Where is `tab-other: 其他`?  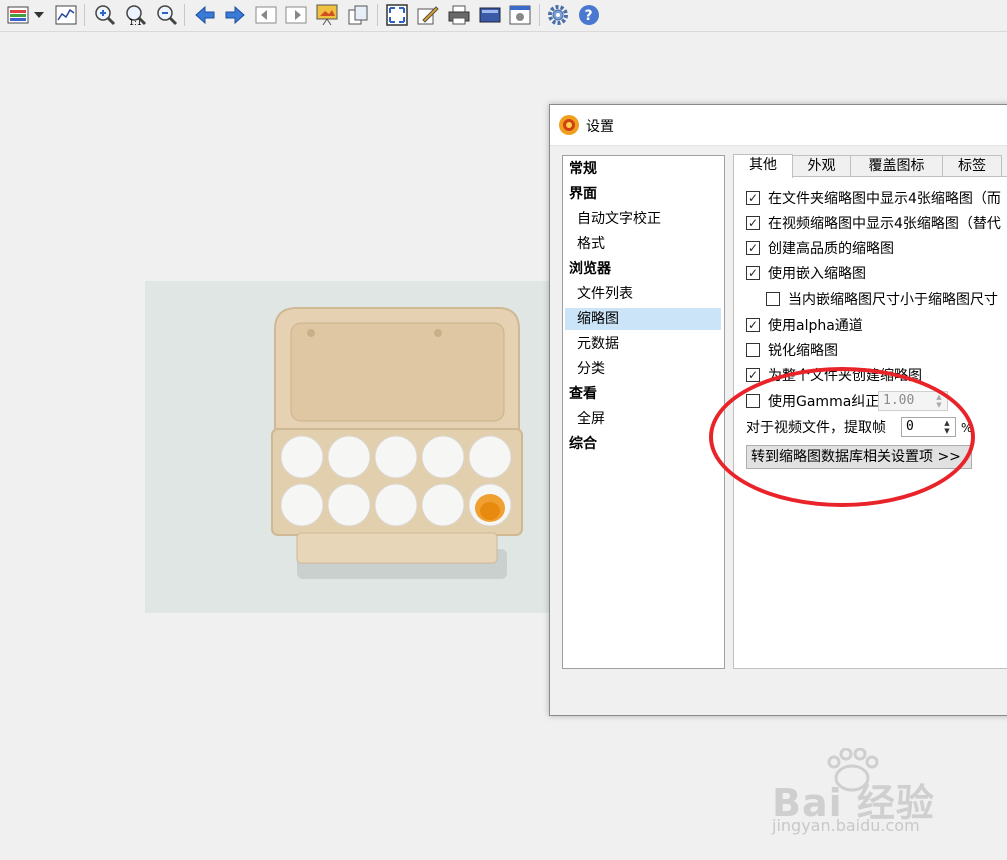
tab-other: 其他 is located at coordinates (763, 166).